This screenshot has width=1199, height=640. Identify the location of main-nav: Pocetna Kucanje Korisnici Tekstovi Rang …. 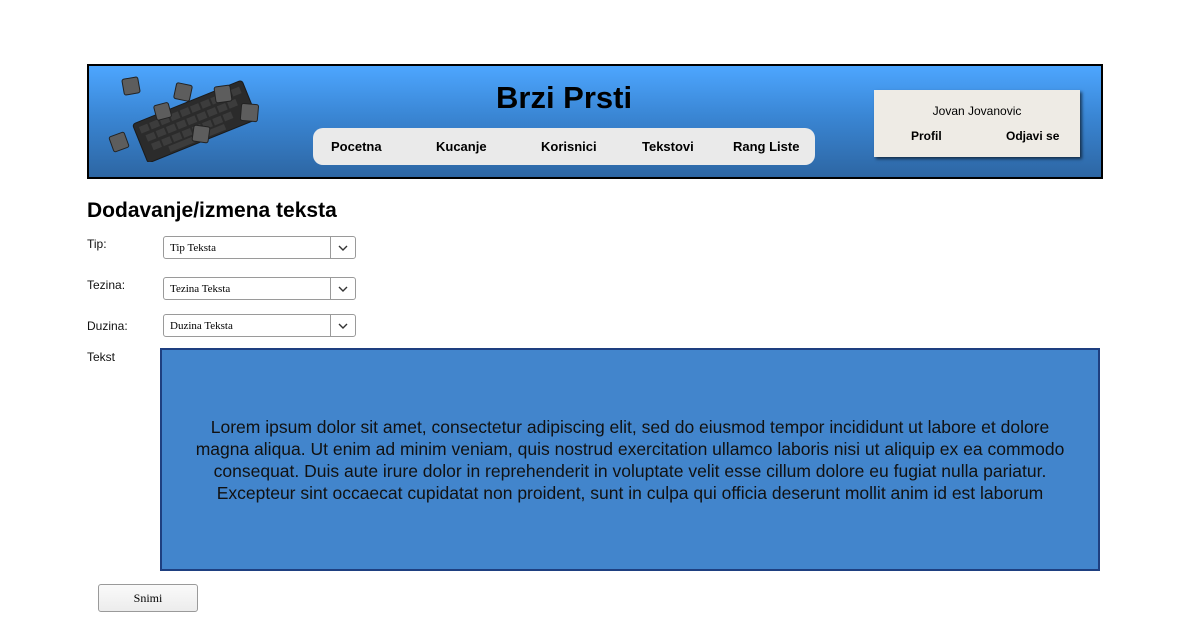
(564, 146).